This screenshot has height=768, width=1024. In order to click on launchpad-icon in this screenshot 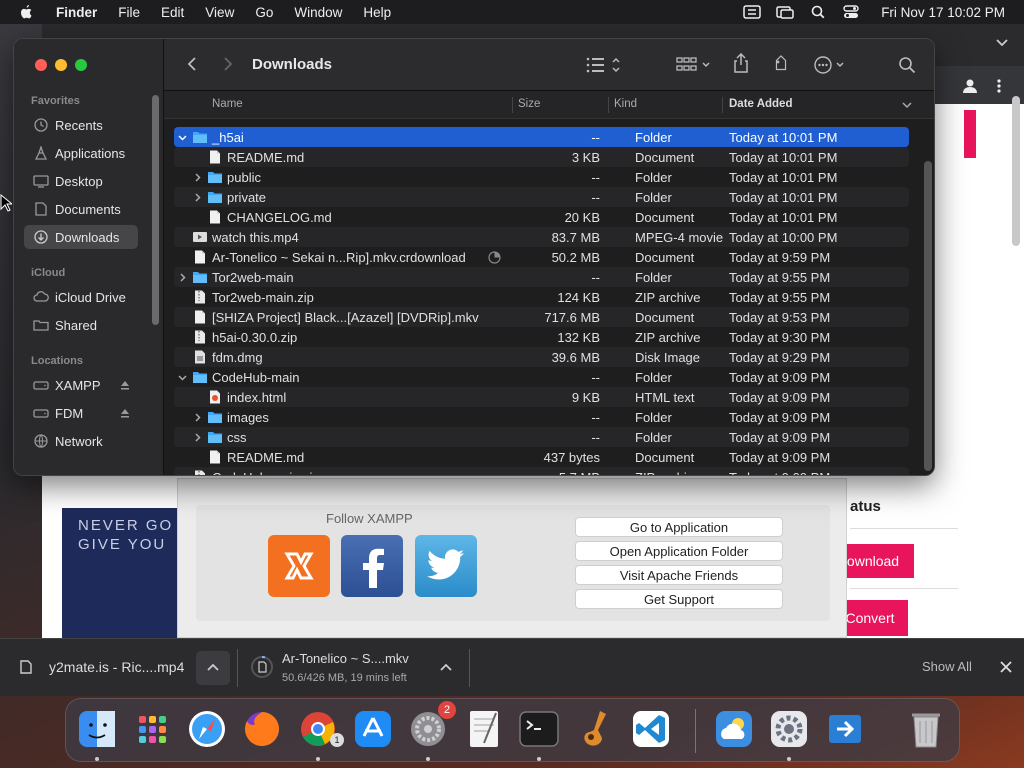, I will do `click(152, 729)`.